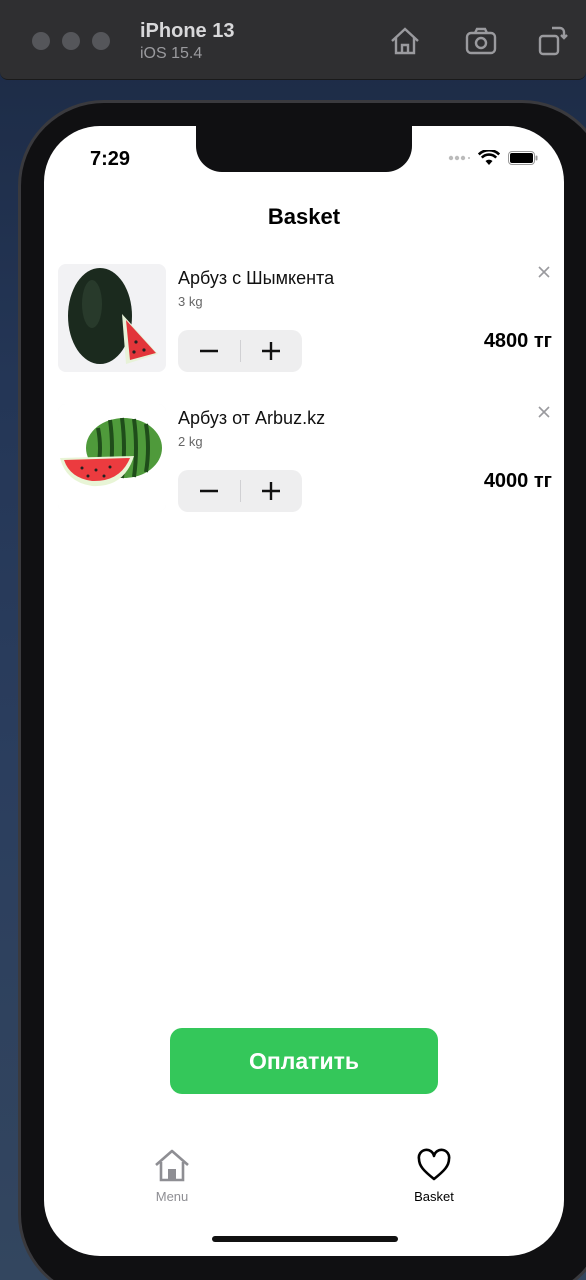 The image size is (586, 1280). Describe the element at coordinates (171, 53) in the screenshot. I see `simulator-os-version: iOS 15.4` at that location.